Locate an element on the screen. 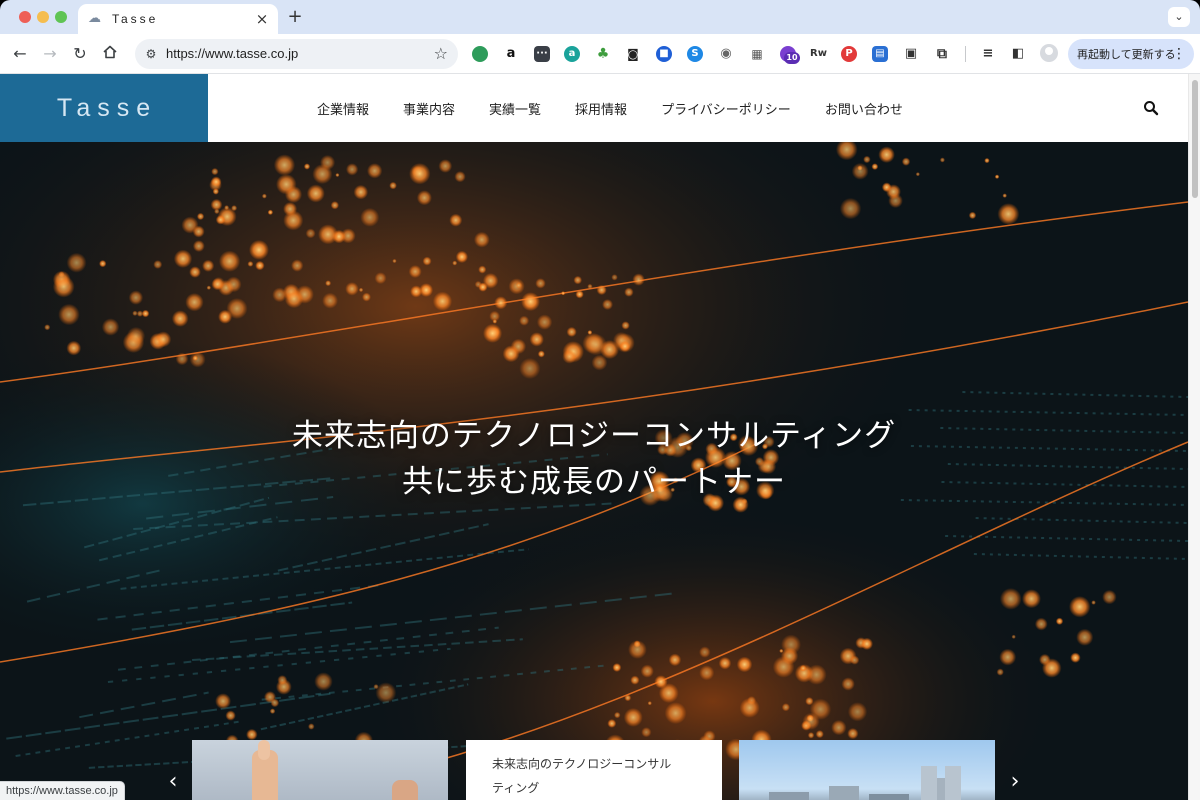 The image size is (1200, 800). scrollbar-thumb is located at coordinates (1195, 139).